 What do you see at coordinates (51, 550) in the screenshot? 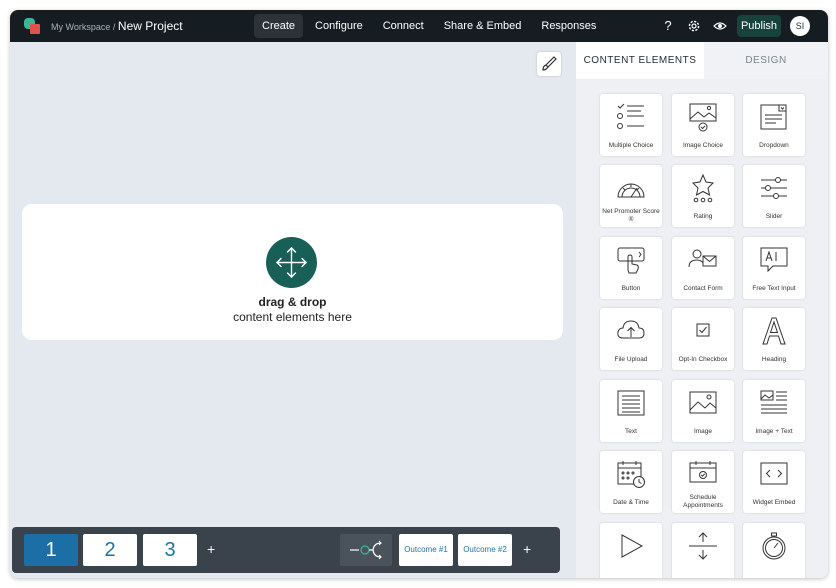
I see `page-tab-1: 1` at bounding box center [51, 550].